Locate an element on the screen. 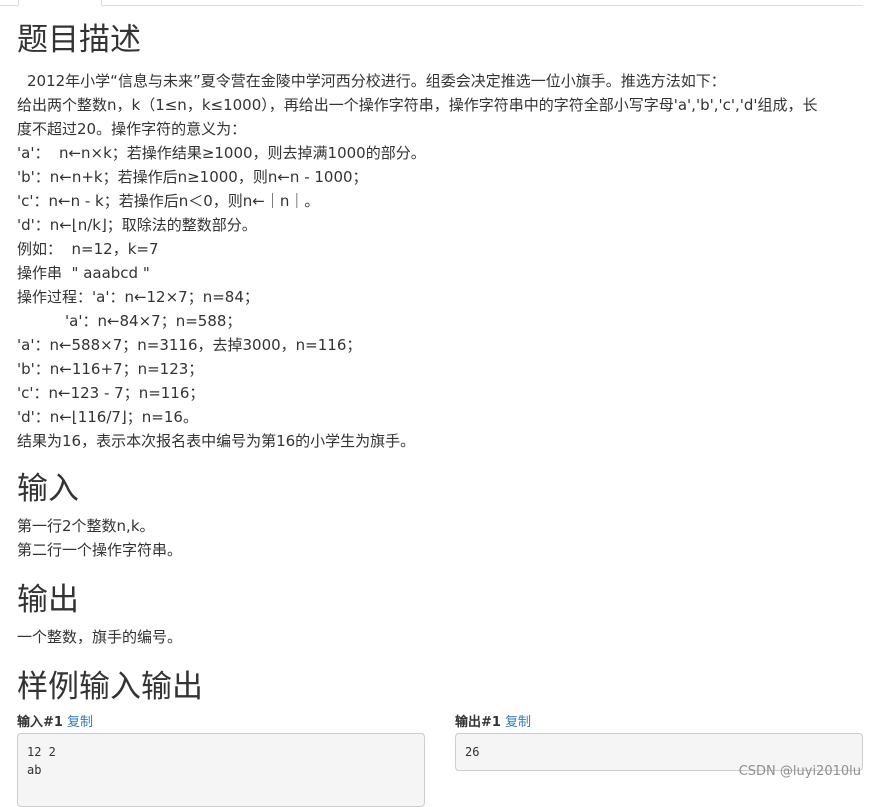 This screenshot has height=807, width=875. output-line: 一个整数，旗手的编号。 is located at coordinates (100, 637).